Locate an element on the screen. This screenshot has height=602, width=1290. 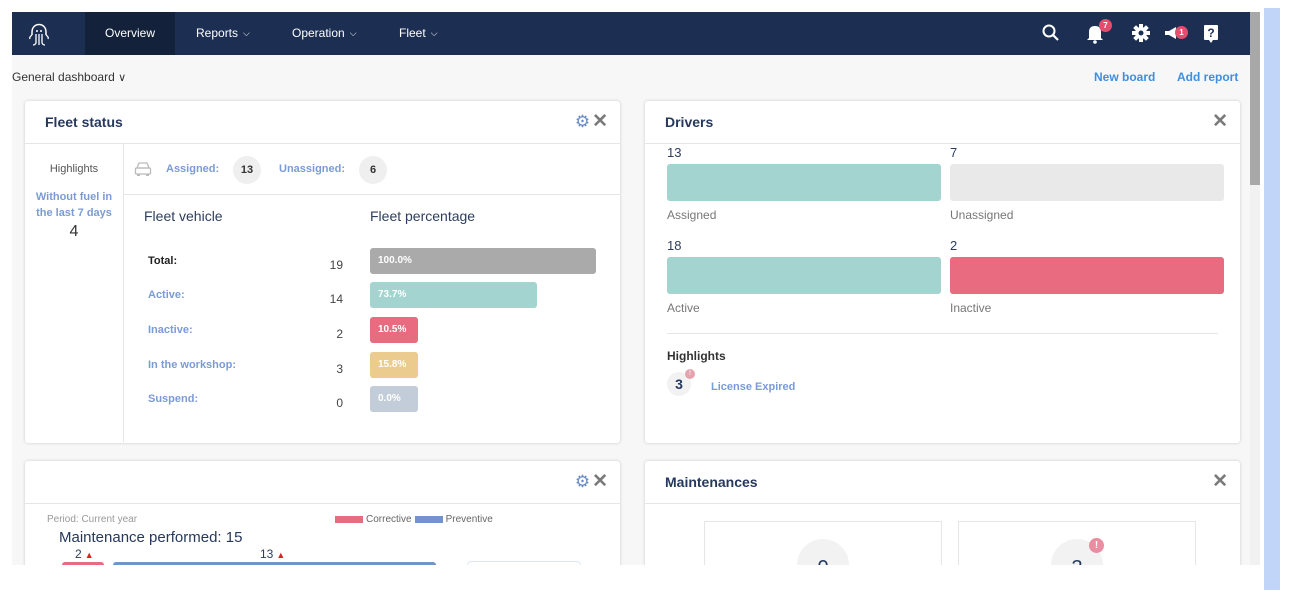
fleet-row-label: Inactive: is located at coordinates (170, 330).